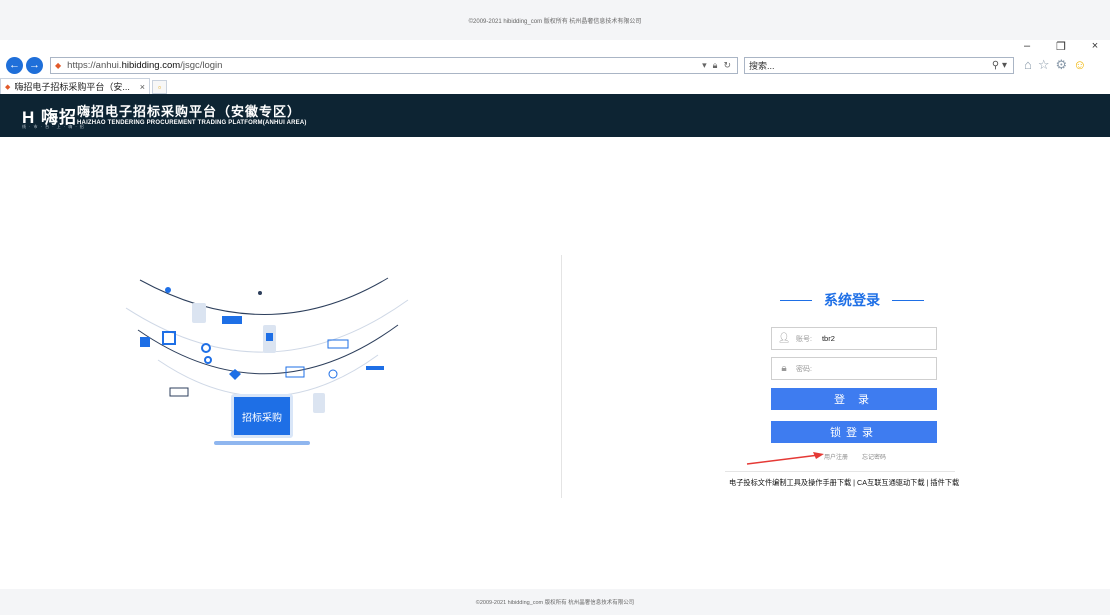 The image size is (1110, 615). Describe the element at coordinates (144, 87) in the screenshot. I see `tab-close-icon: ×` at that location.